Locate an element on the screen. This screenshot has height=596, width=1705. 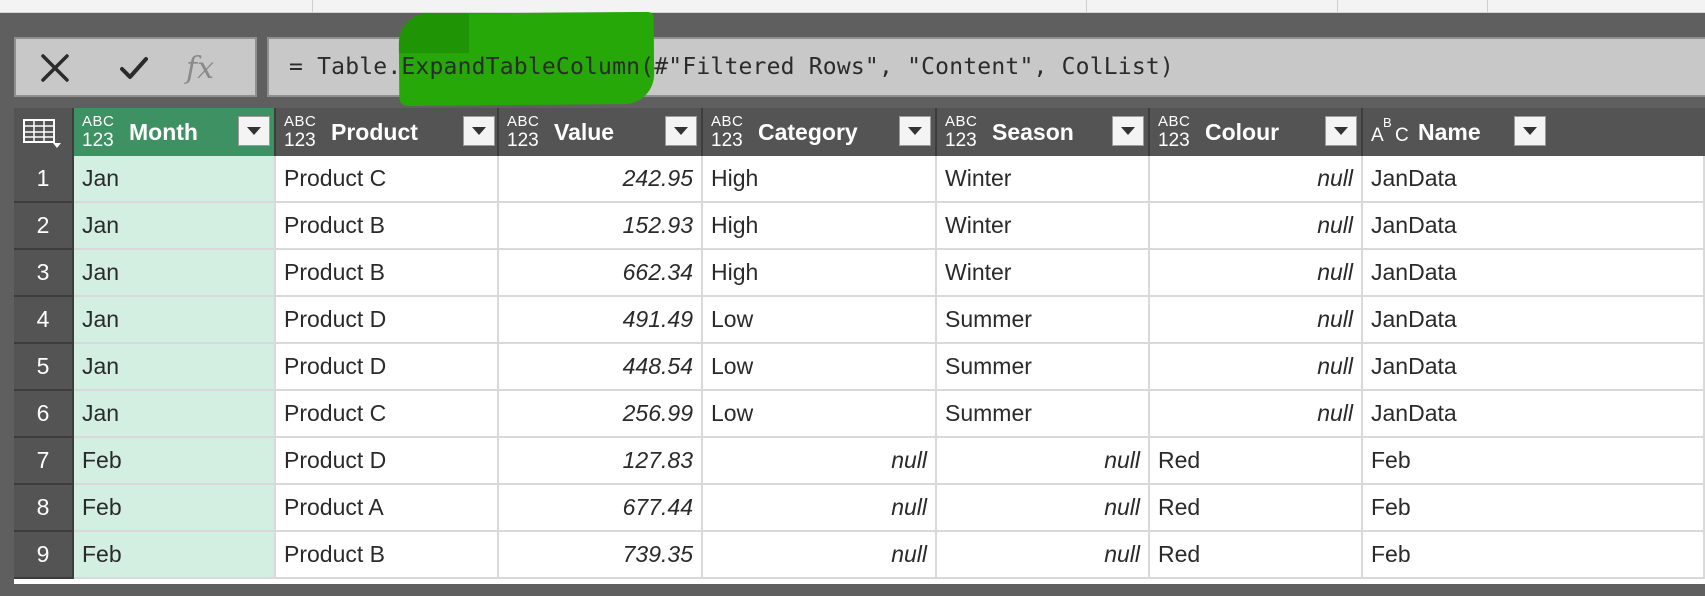
column-header-value: ABC 123 Value is located at coordinates (601, 132).